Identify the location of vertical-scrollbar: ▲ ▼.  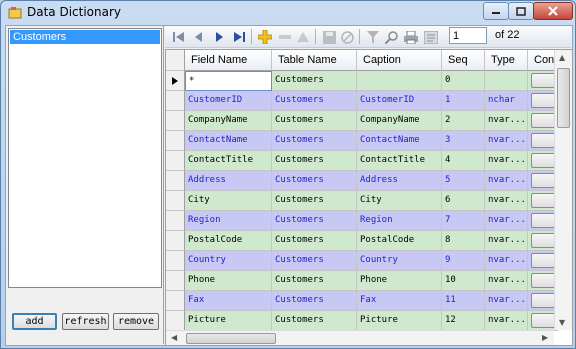
(563, 190).